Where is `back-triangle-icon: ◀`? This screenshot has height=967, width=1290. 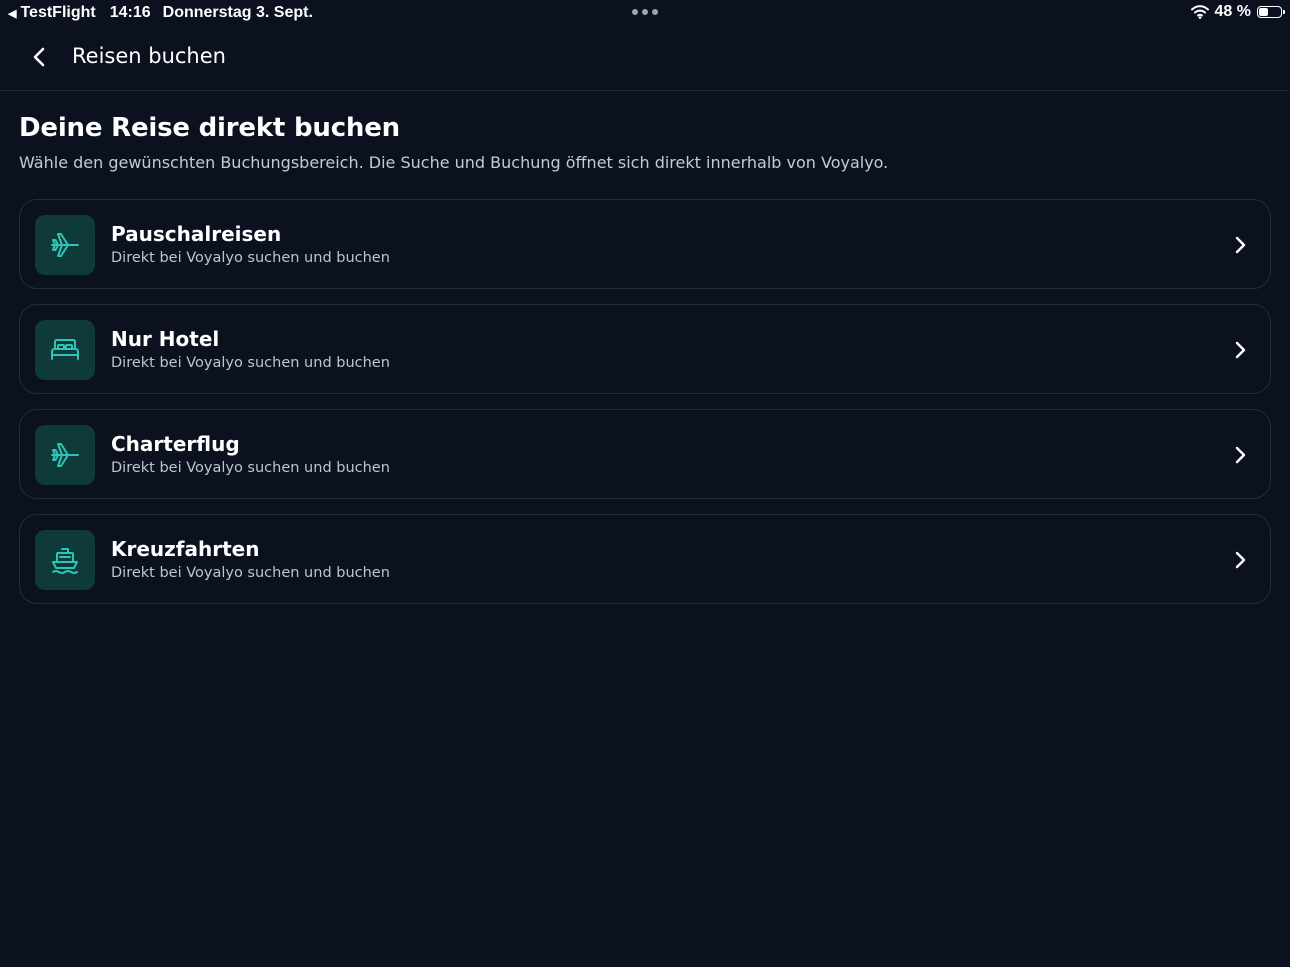
back-triangle-icon: ◀ is located at coordinates (12, 13).